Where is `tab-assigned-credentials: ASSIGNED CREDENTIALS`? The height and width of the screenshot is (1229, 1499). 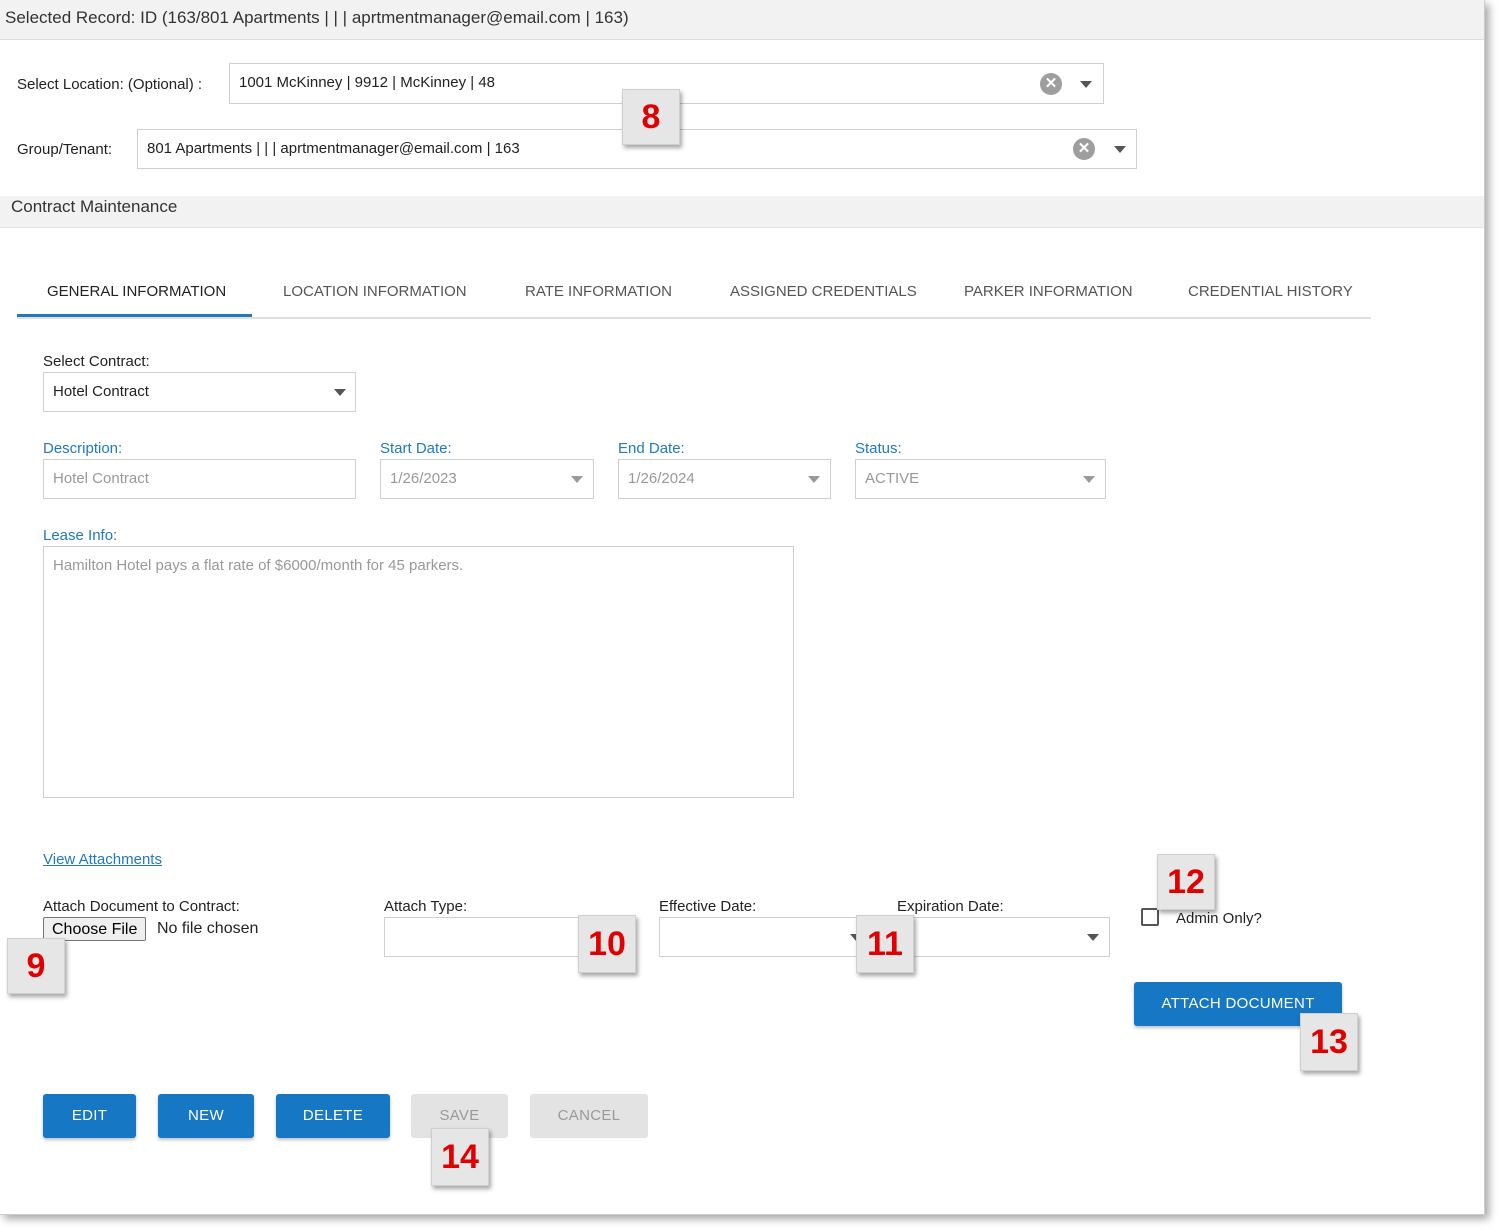 tab-assigned-credentials: ASSIGNED CREDENTIALS is located at coordinates (823, 291).